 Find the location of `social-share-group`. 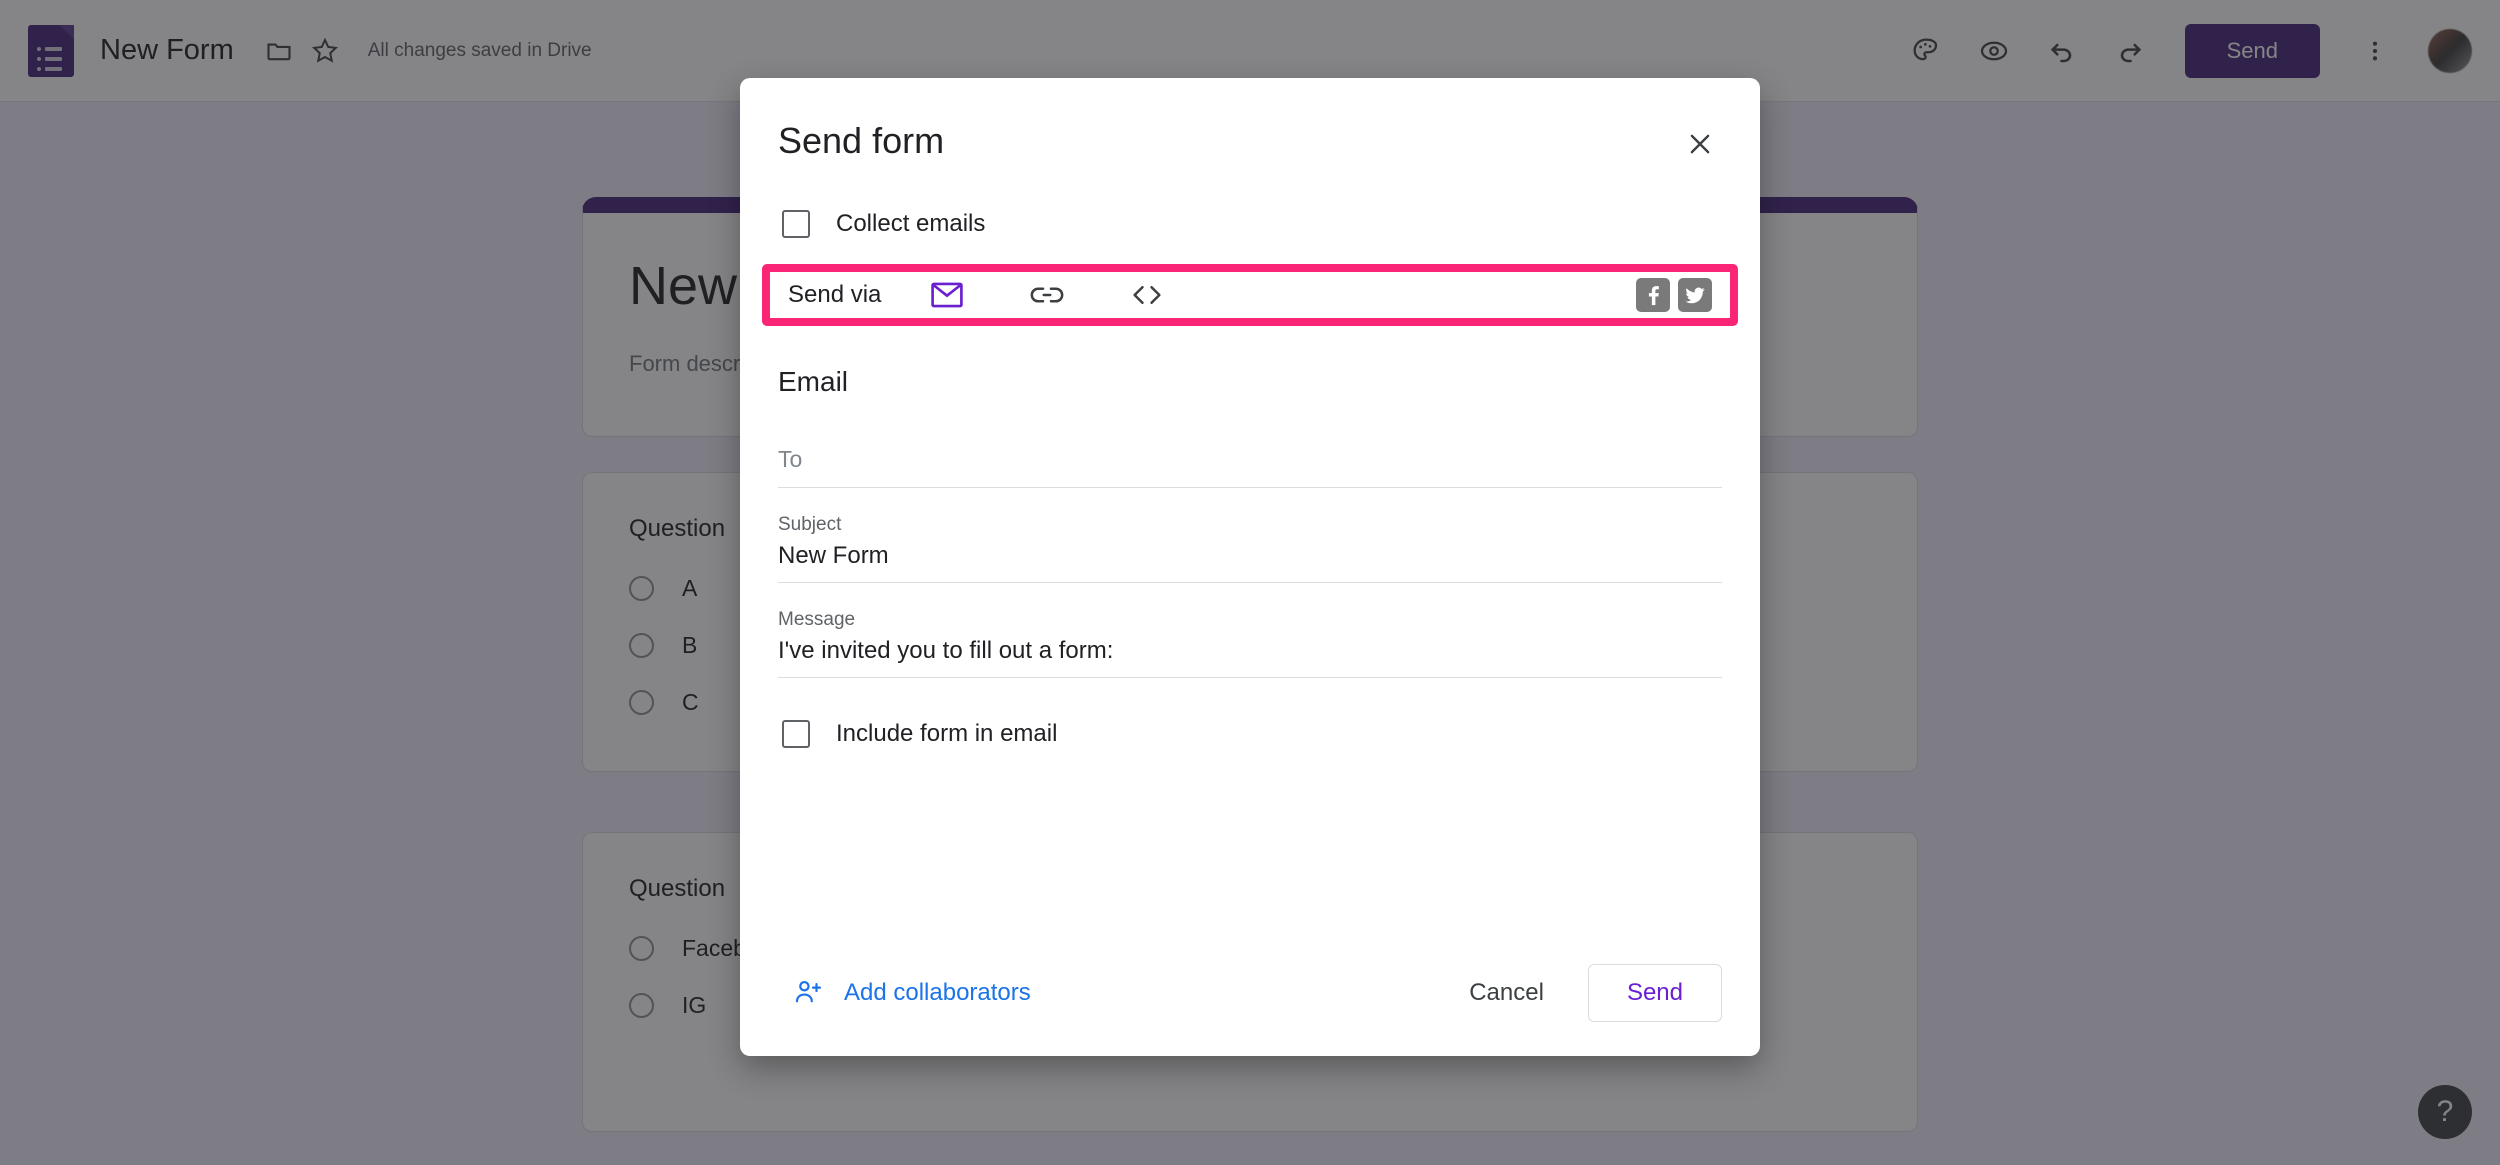

social-share-group is located at coordinates (1674, 295).